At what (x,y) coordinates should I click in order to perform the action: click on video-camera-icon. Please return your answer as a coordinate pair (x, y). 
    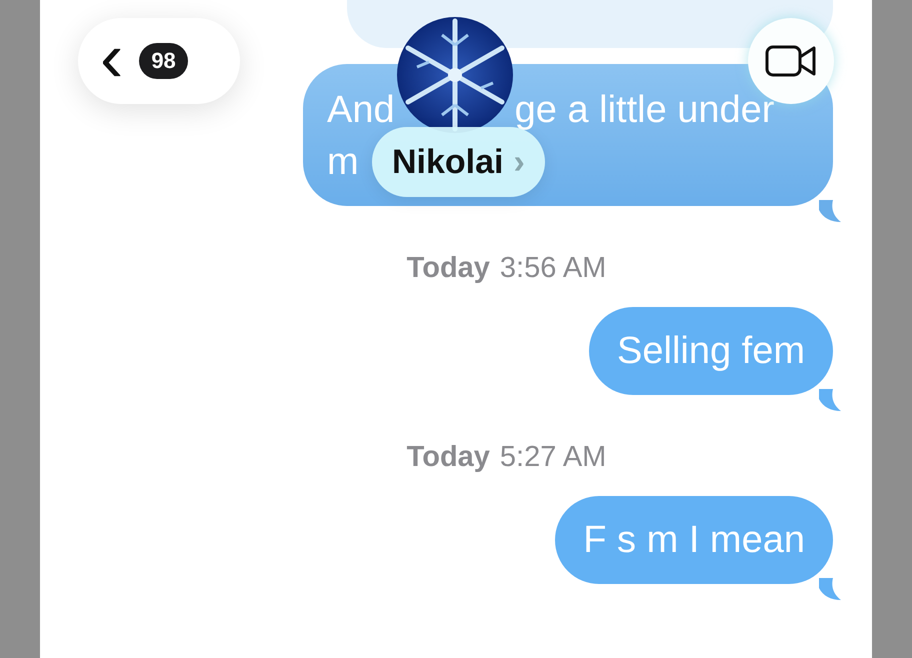
    Looking at the image, I should click on (791, 61).